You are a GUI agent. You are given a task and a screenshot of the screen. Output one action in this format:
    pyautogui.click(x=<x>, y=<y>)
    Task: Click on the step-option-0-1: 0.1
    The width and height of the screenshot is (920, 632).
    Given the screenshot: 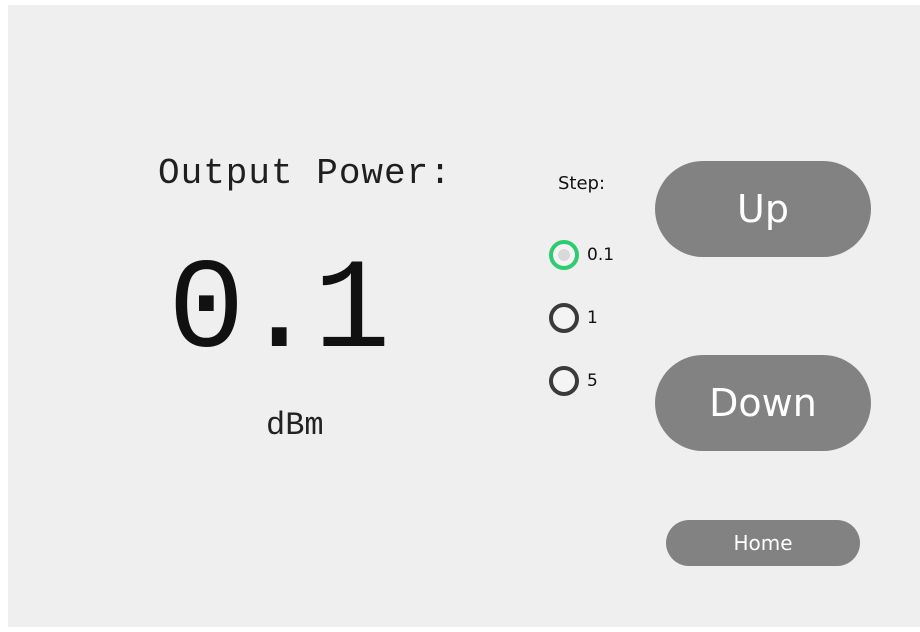 What is the action you would take?
    pyautogui.click(x=581, y=255)
    